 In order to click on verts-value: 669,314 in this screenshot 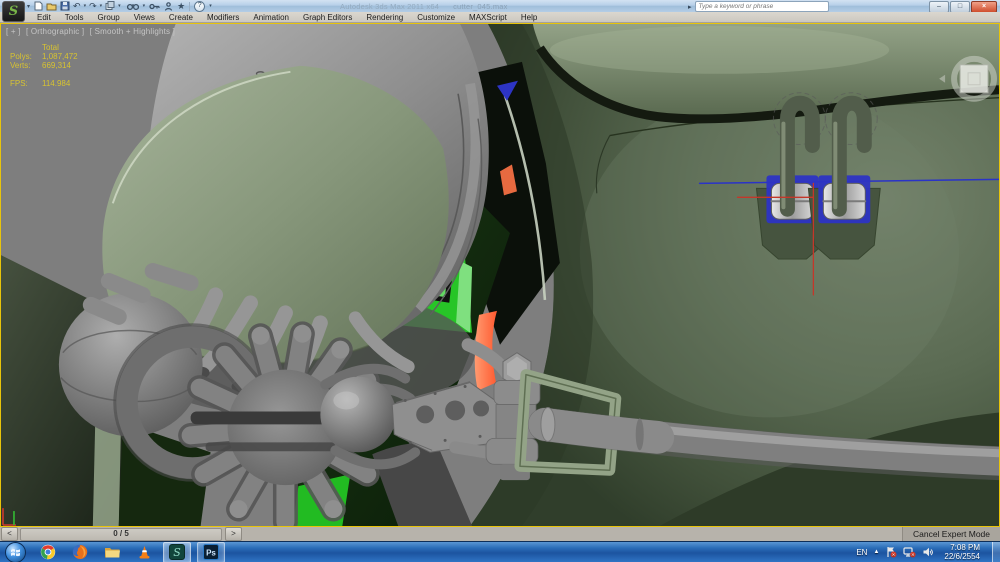, I will do `click(56, 65)`.